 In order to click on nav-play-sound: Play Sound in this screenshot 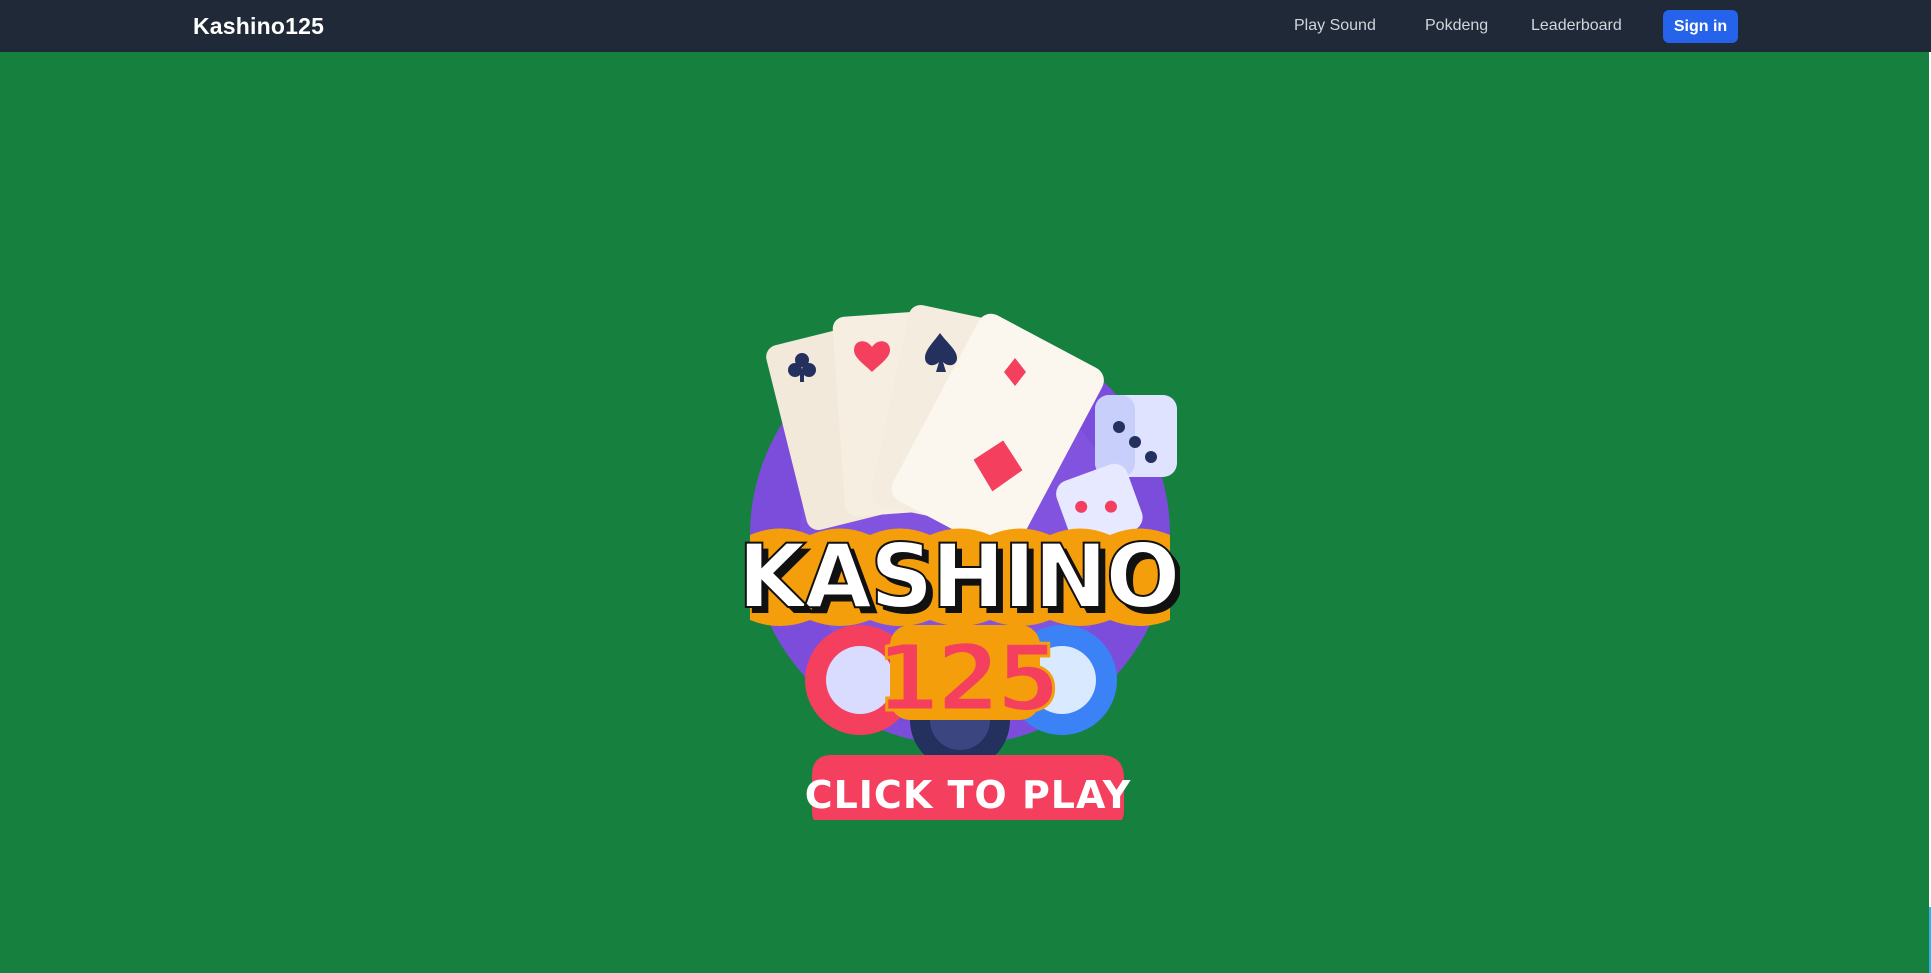, I will do `click(1335, 26)`.